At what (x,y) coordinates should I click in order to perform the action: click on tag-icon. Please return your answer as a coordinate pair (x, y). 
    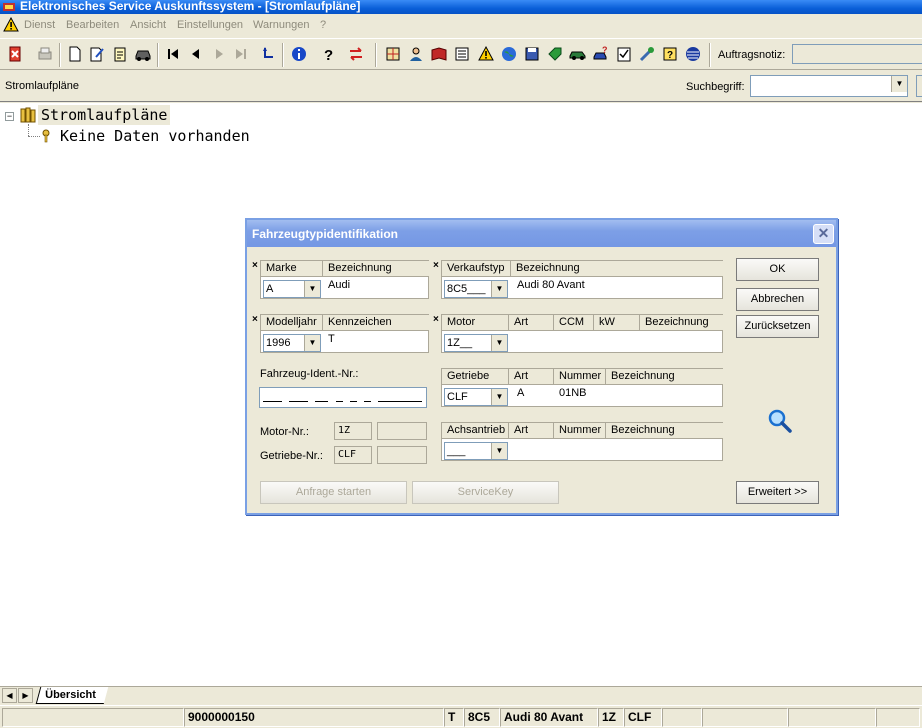
    Looking at the image, I should click on (555, 54).